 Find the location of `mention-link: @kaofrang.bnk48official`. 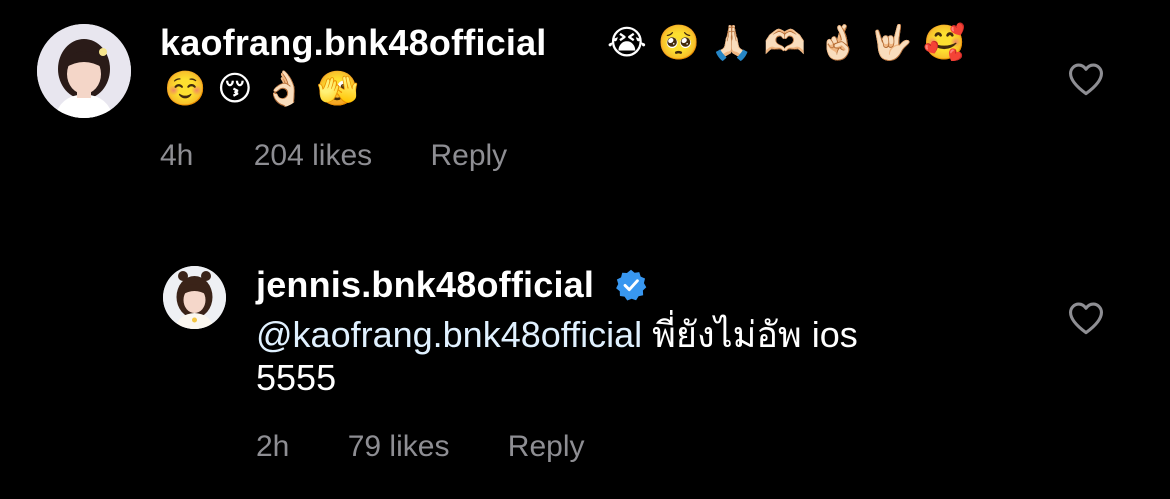

mention-link: @kaofrang.bnk48official is located at coordinates (449, 334).